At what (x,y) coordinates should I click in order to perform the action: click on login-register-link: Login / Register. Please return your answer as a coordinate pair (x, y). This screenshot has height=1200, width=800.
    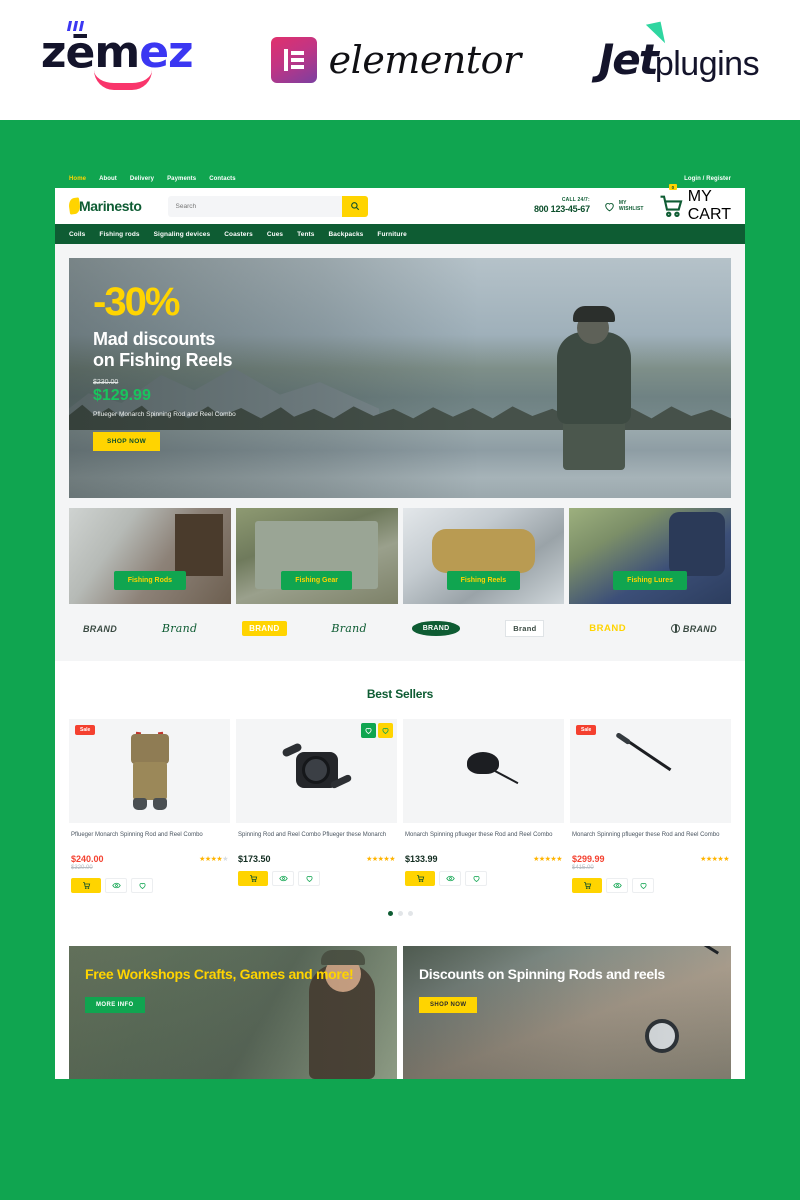
    Looking at the image, I should click on (707, 179).